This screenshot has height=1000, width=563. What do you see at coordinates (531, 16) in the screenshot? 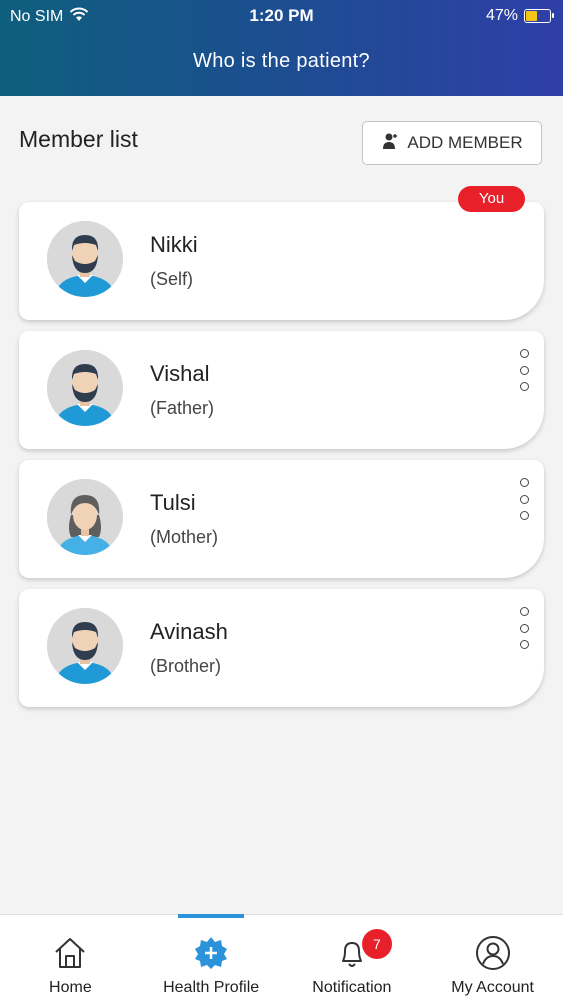
I see `battery-level` at bounding box center [531, 16].